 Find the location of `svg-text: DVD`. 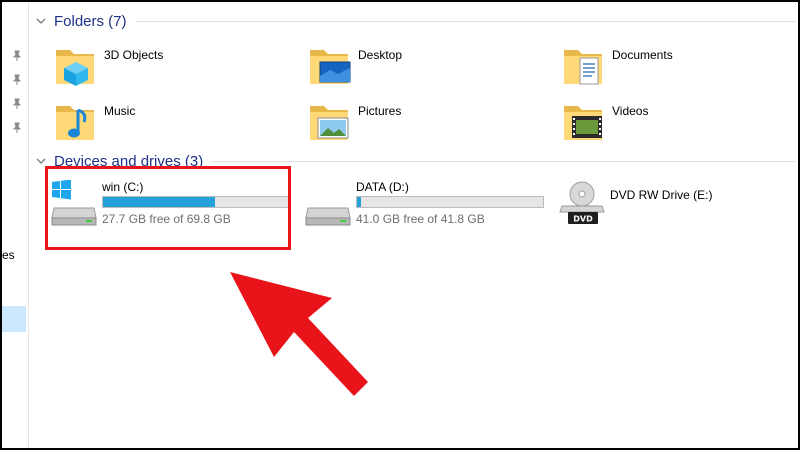

svg-text: DVD is located at coordinates (583, 219).